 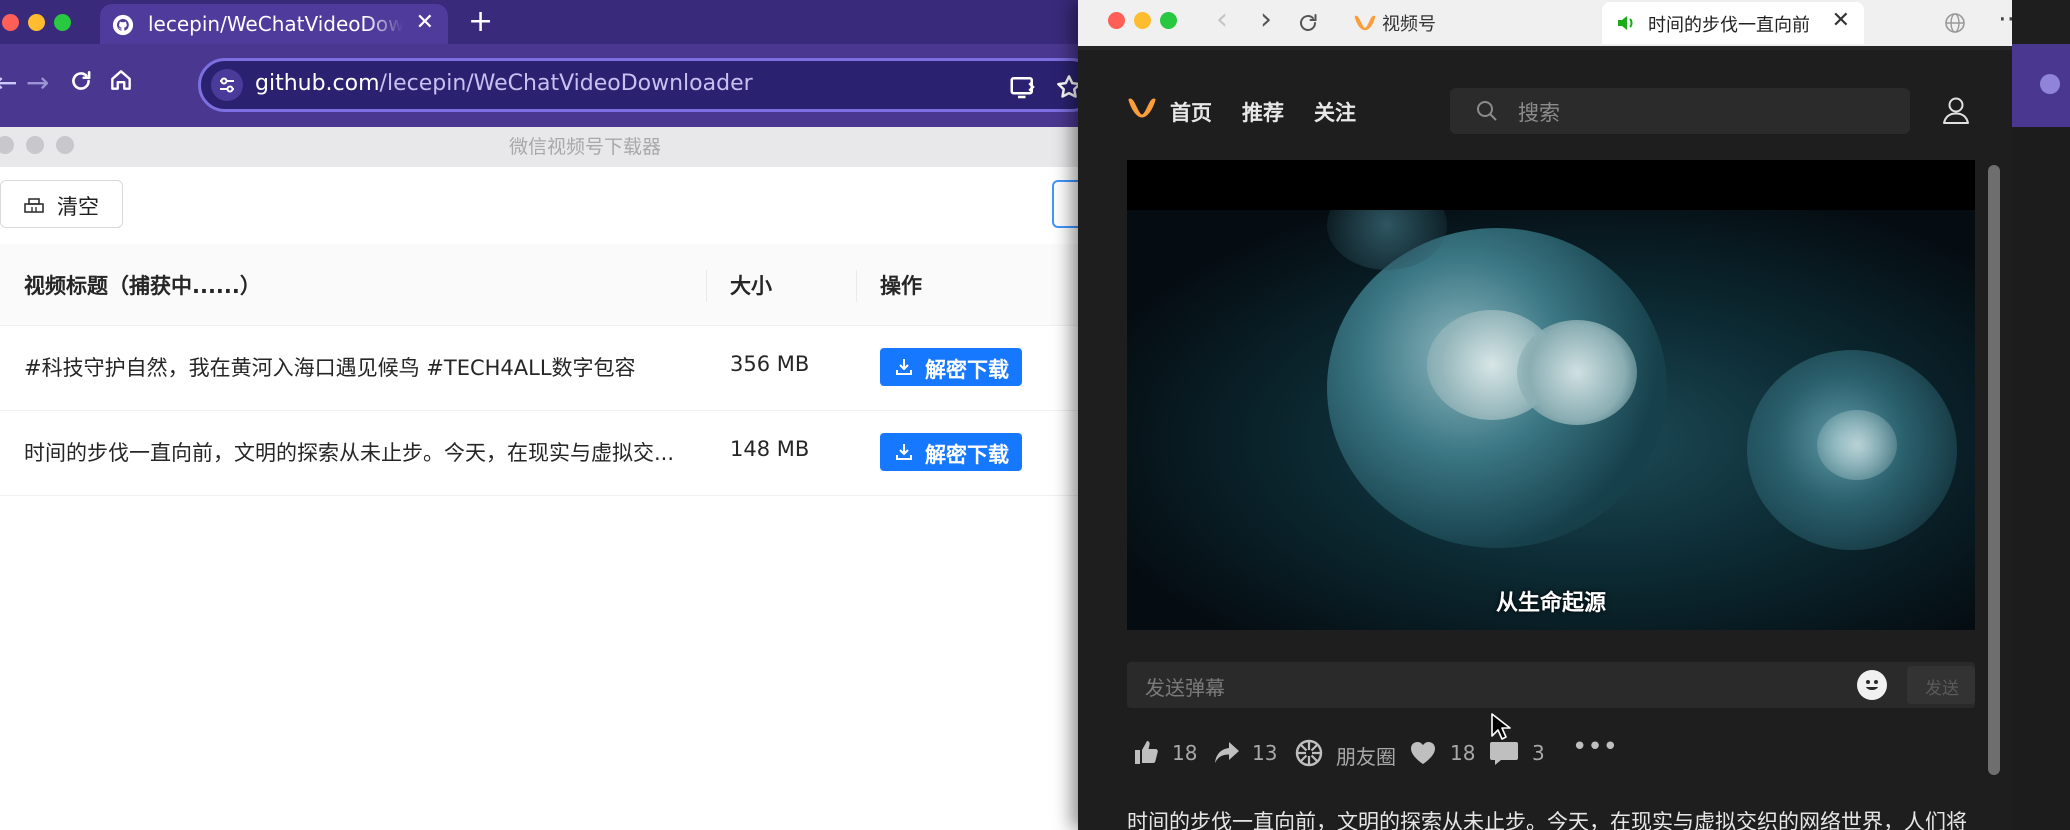 What do you see at coordinates (584, 147) in the screenshot?
I see `window-title: 微信视频号下载器` at bounding box center [584, 147].